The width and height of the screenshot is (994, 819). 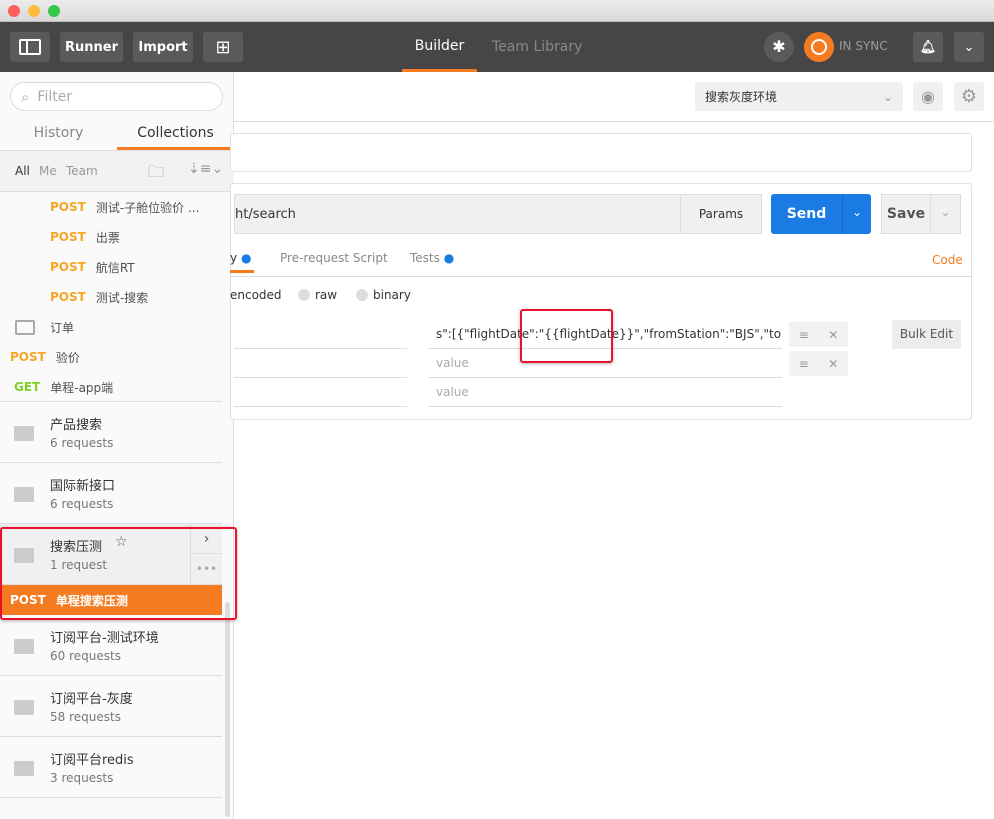 I want to click on search-icon: ⌕, so click(x=25, y=96).